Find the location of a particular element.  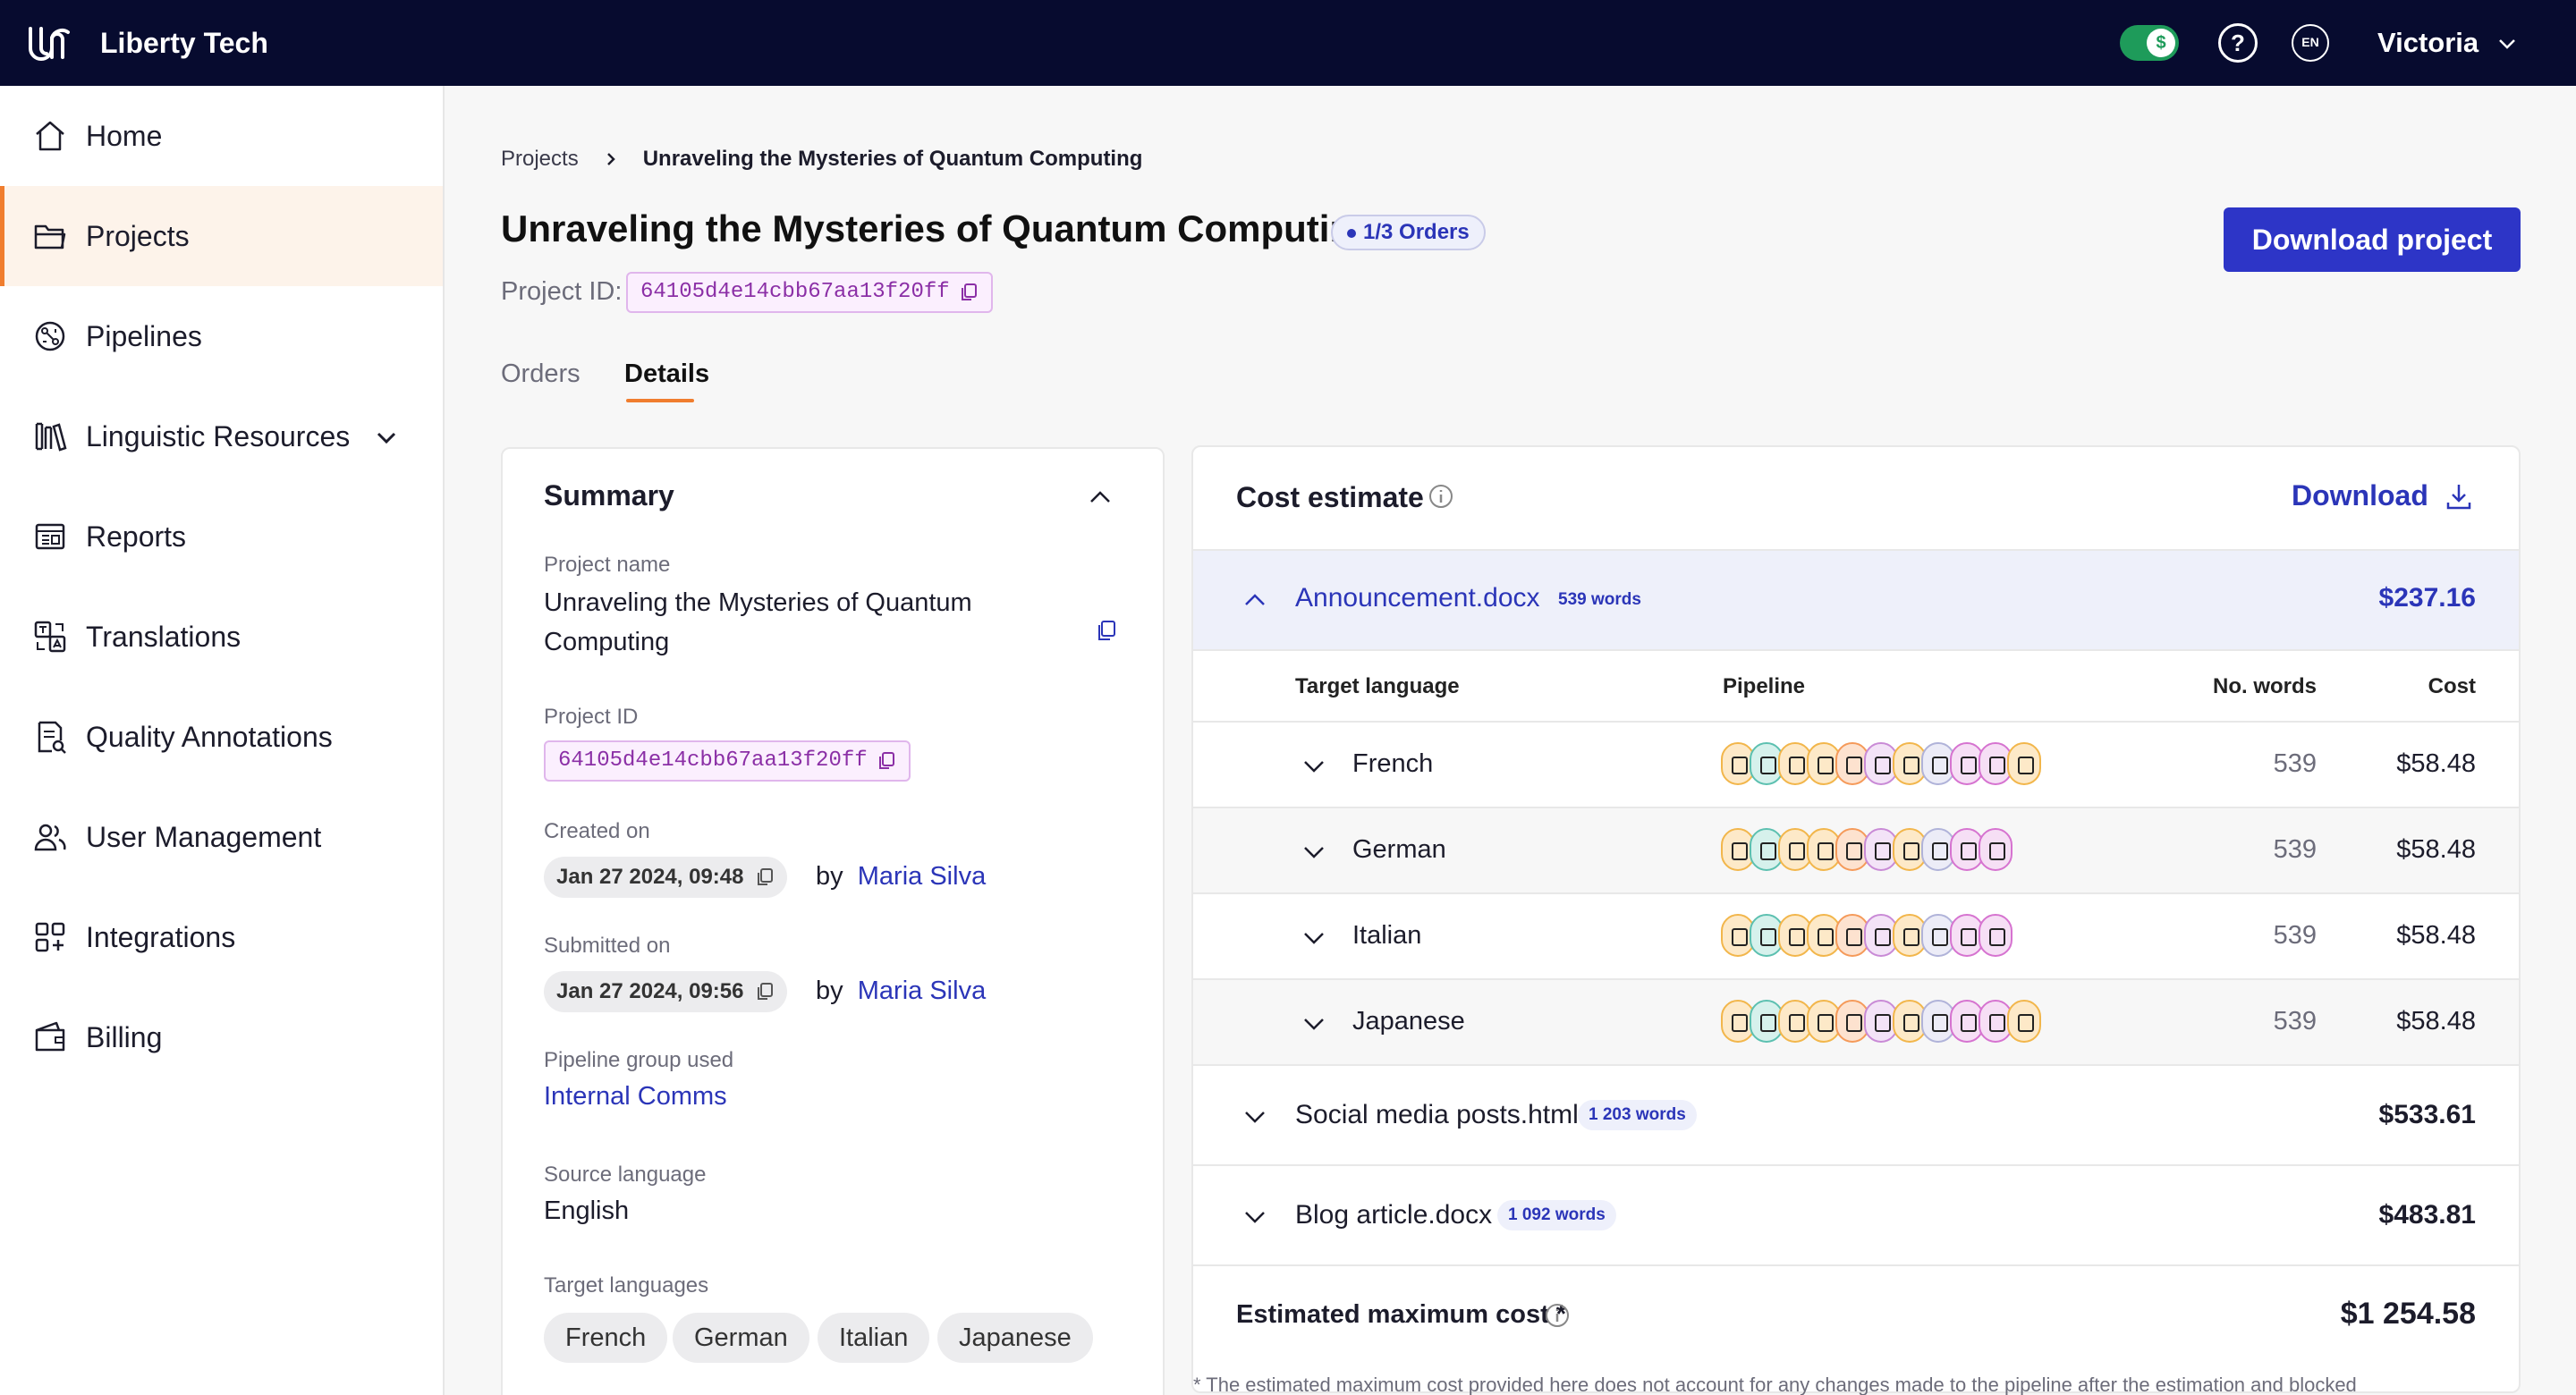

sidebar-item-label: Integrations is located at coordinates (161, 936).